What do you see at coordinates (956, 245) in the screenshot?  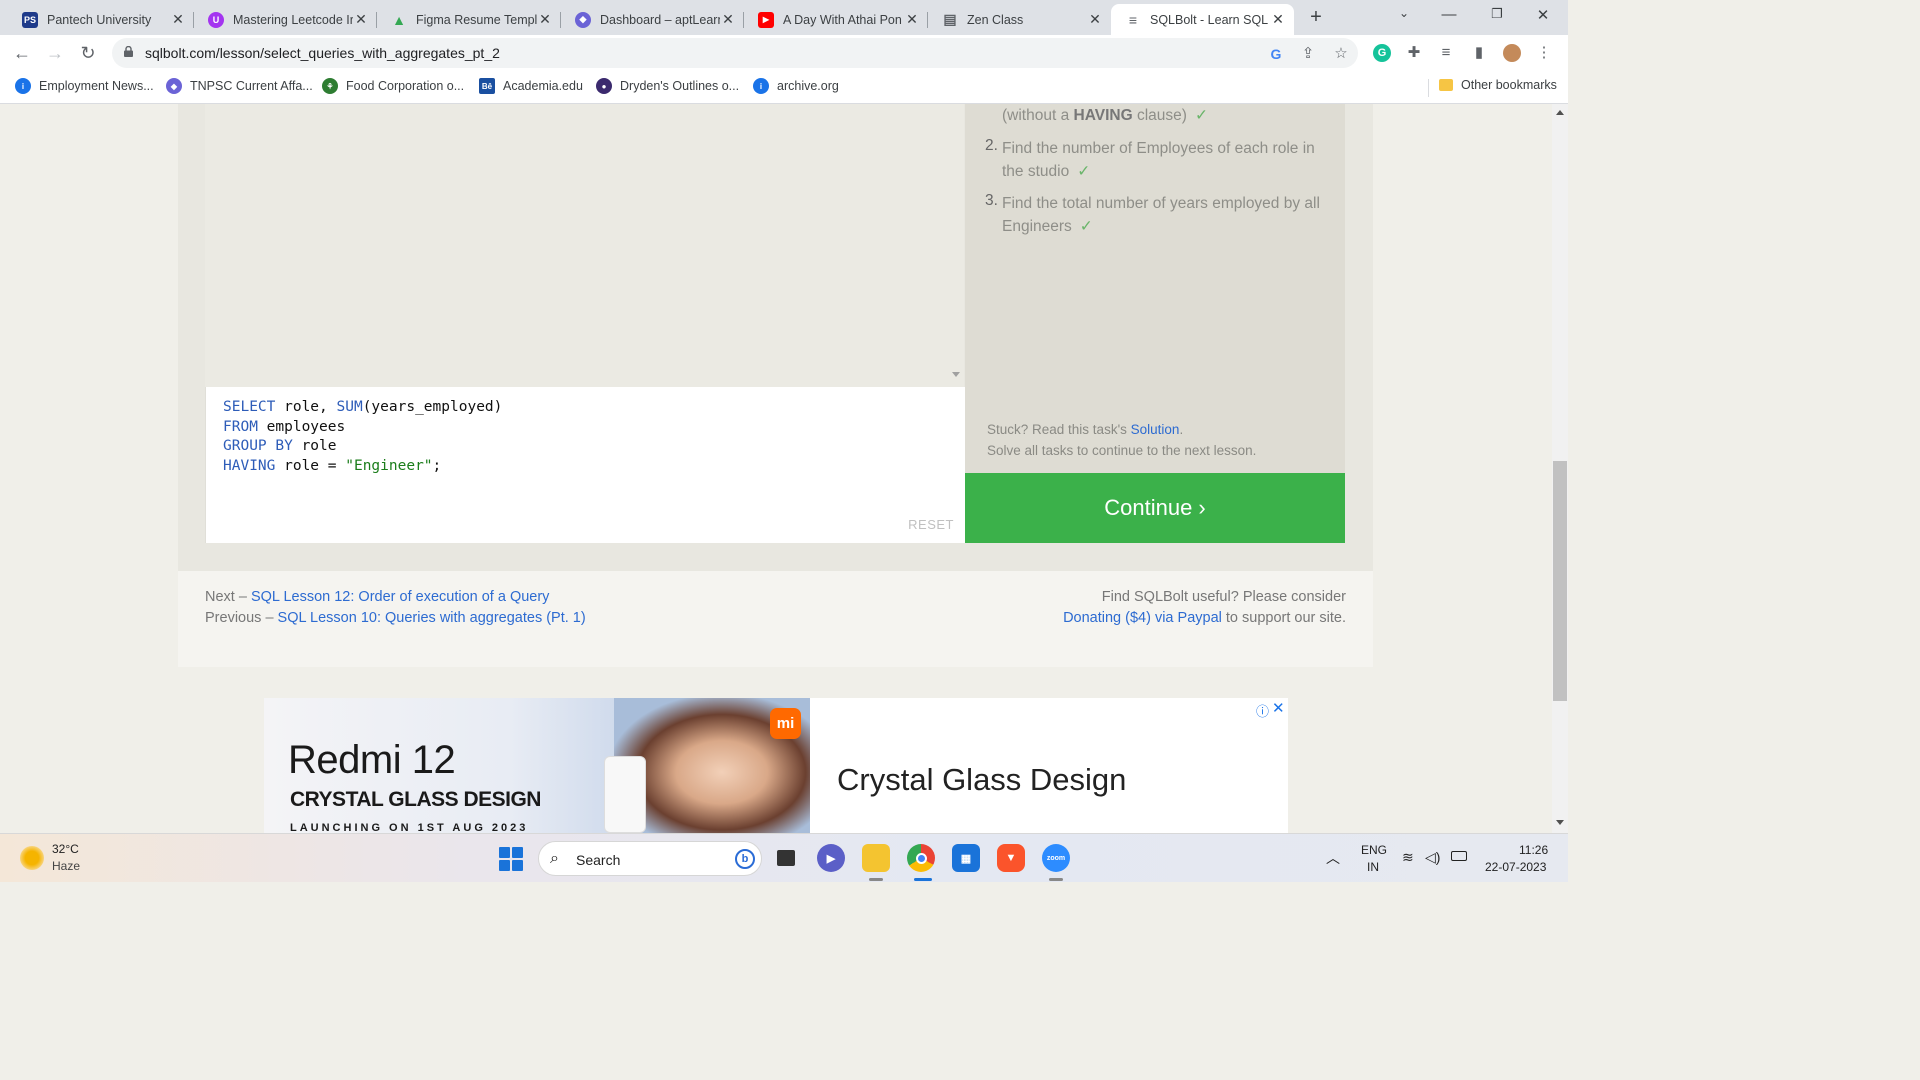 I see `results-scrollbar` at bounding box center [956, 245].